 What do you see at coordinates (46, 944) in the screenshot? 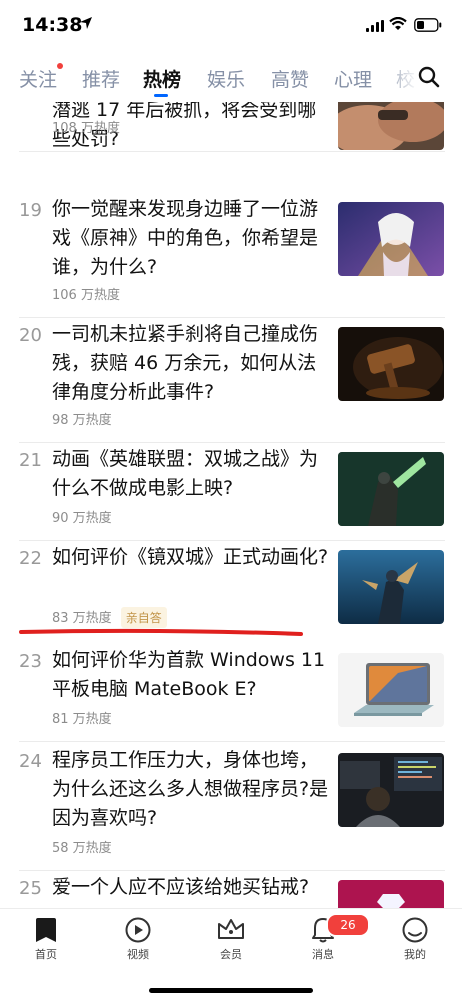
I see `nav-home: 首页` at bounding box center [46, 944].